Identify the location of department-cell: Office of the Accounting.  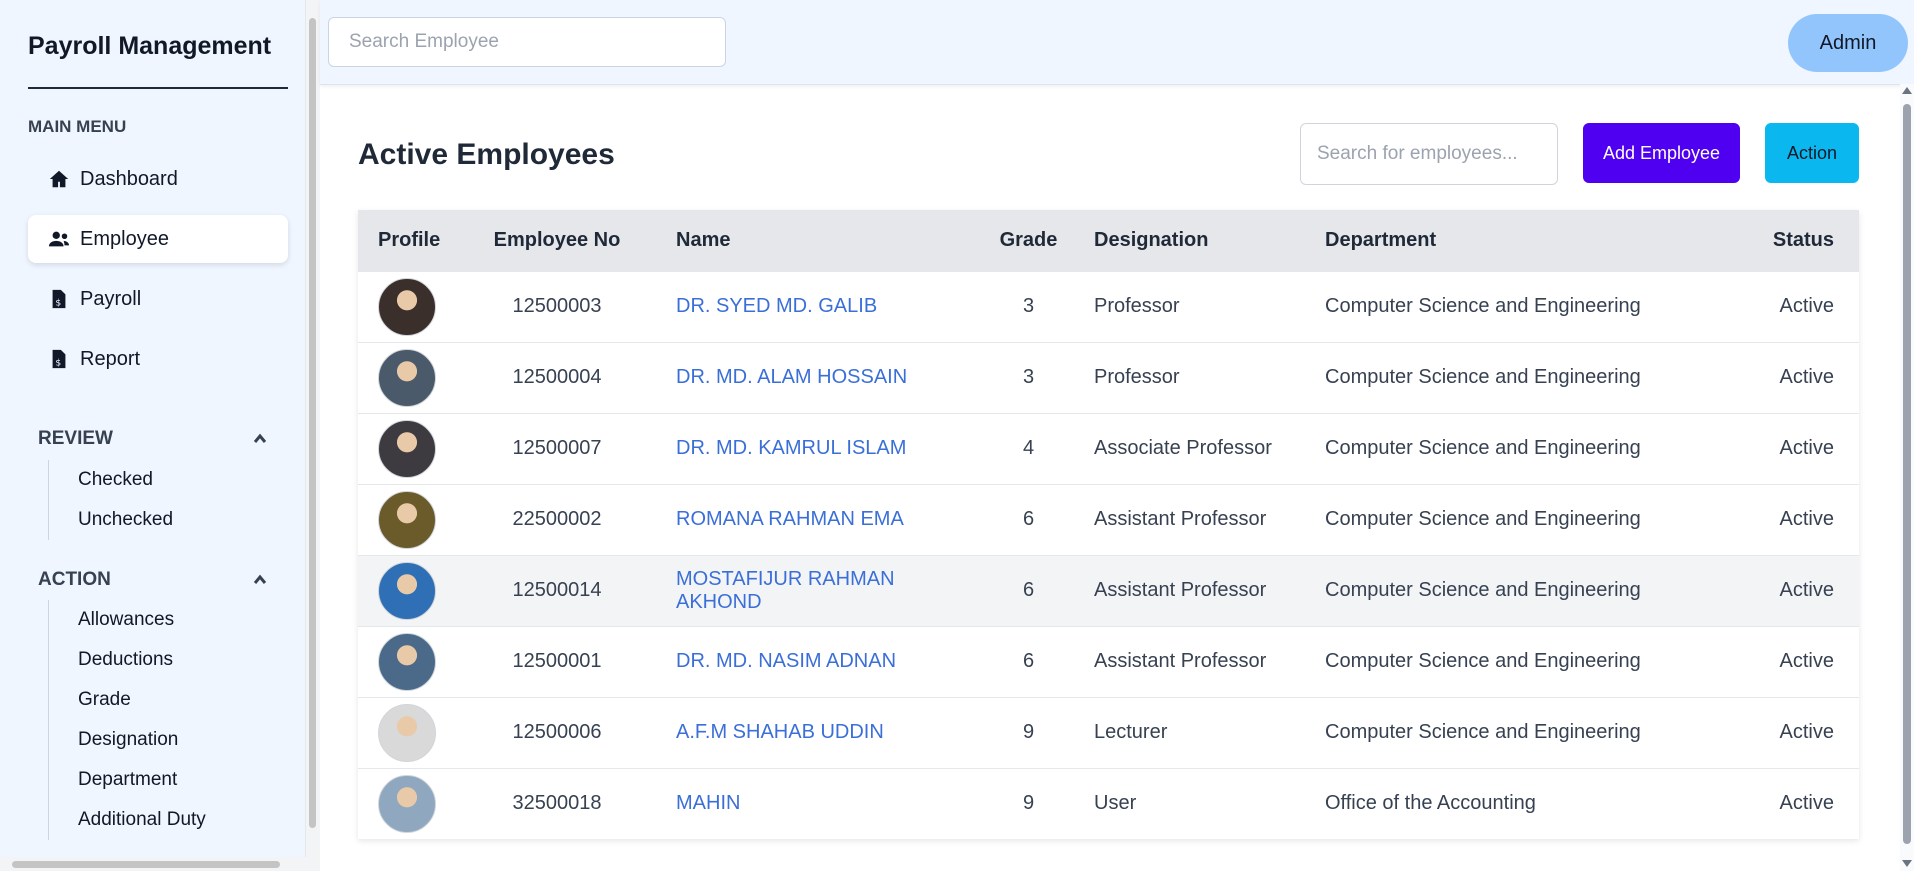
(1430, 803).